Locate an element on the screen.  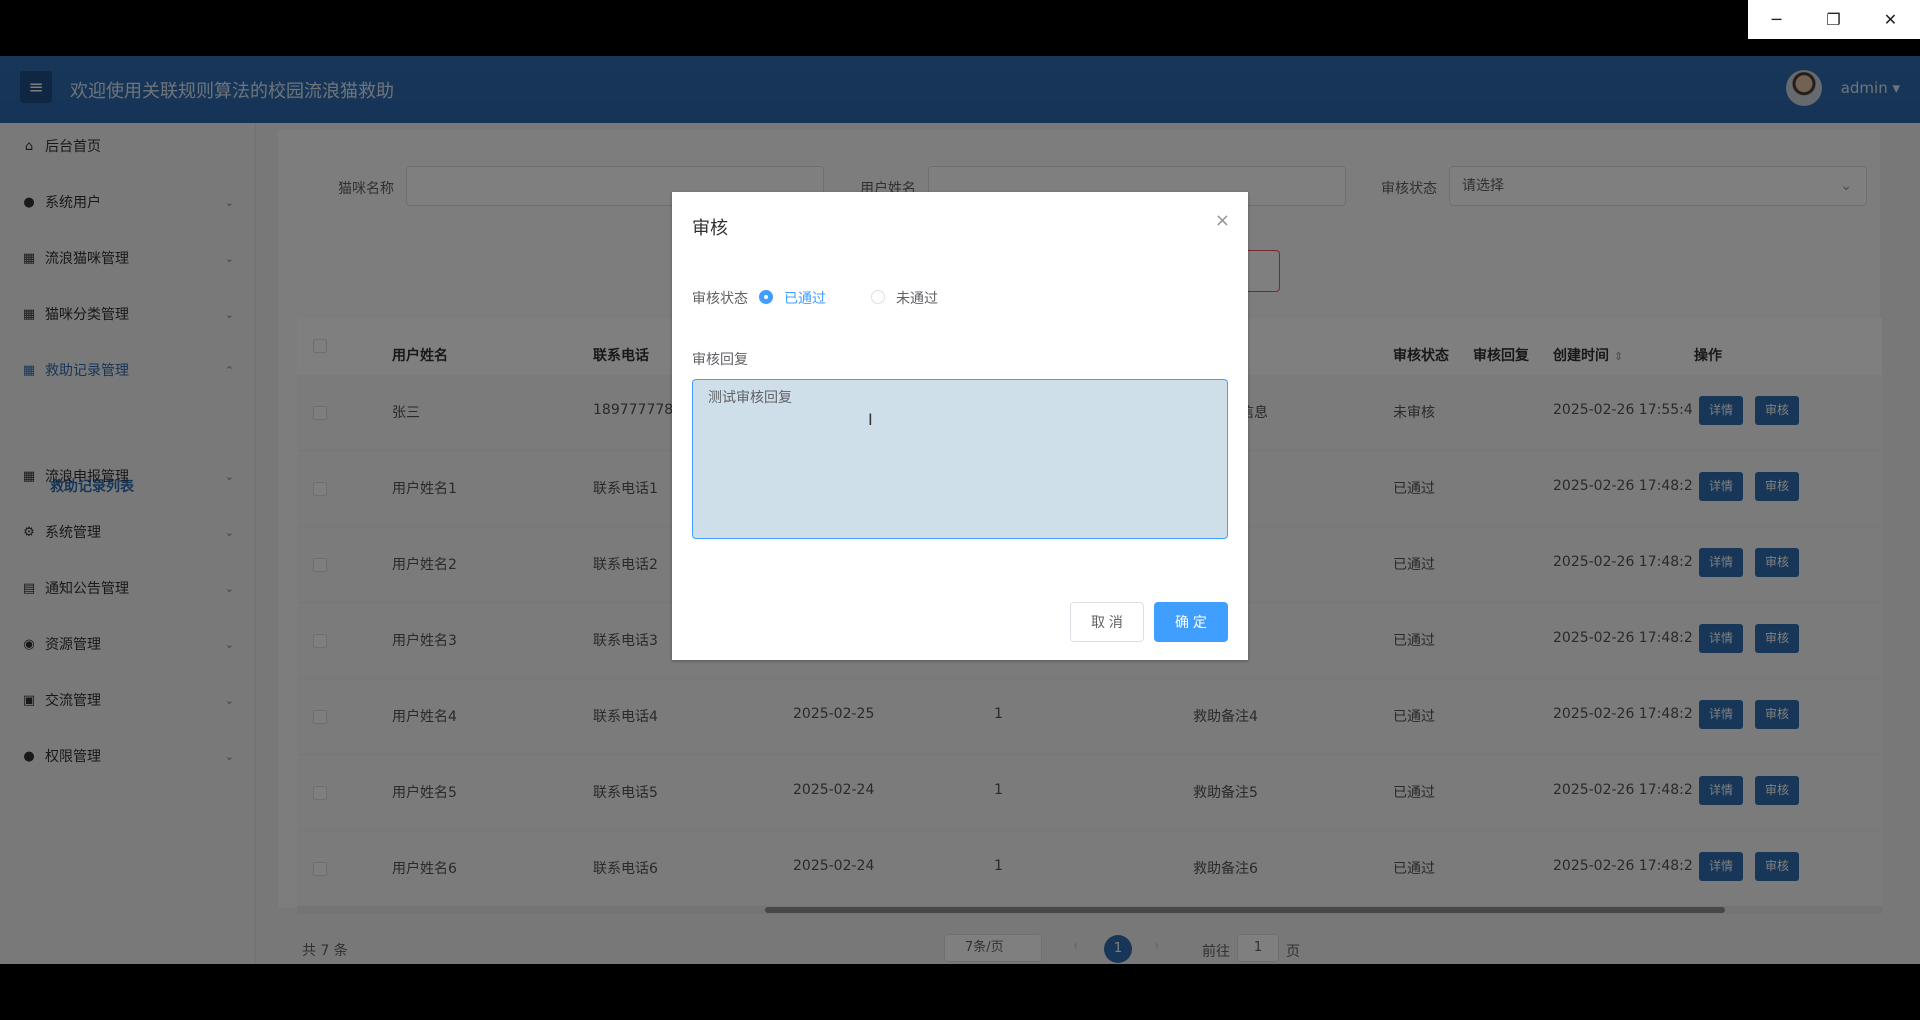
radio-pass-label: 已通过 is located at coordinates (805, 298).